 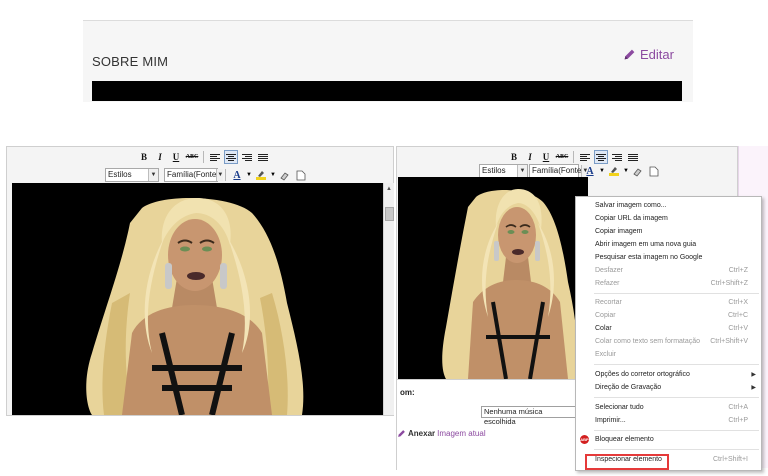 I want to click on menu-item-search-image-google: Pesquisar esta imagem no Google, so click(x=668, y=258).